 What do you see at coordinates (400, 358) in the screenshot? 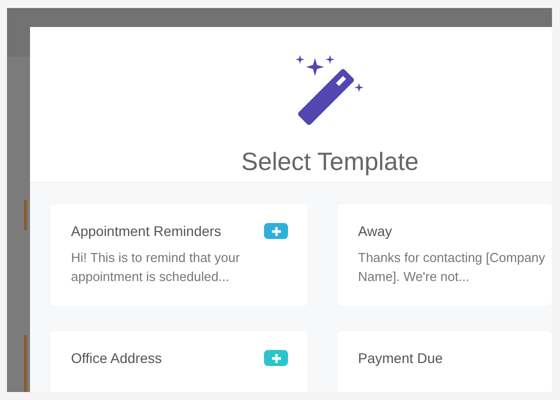
I see `template-name: Payment Due` at bounding box center [400, 358].